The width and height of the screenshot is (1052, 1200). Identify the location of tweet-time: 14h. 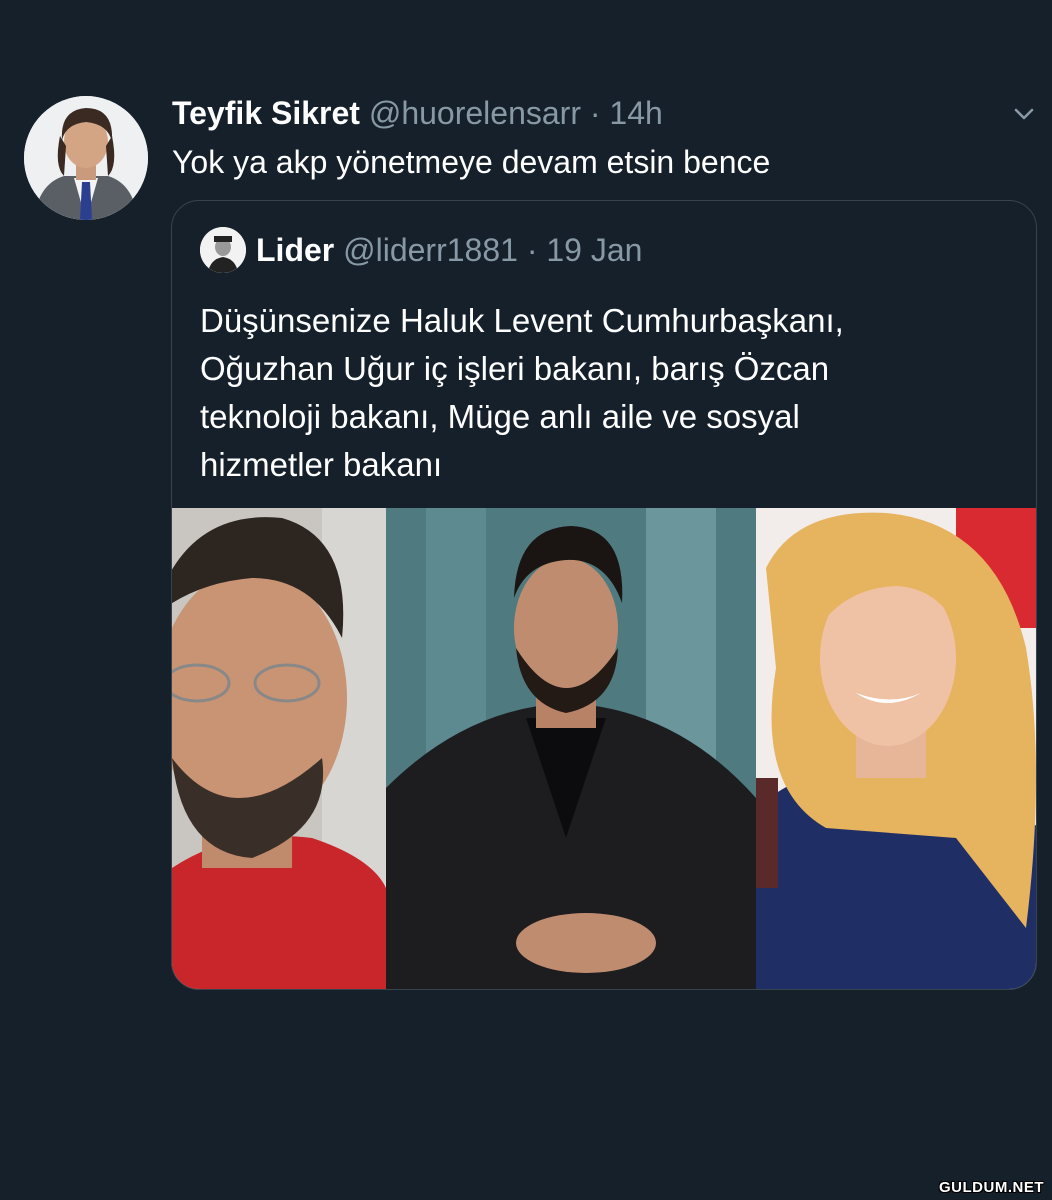
(635, 113).